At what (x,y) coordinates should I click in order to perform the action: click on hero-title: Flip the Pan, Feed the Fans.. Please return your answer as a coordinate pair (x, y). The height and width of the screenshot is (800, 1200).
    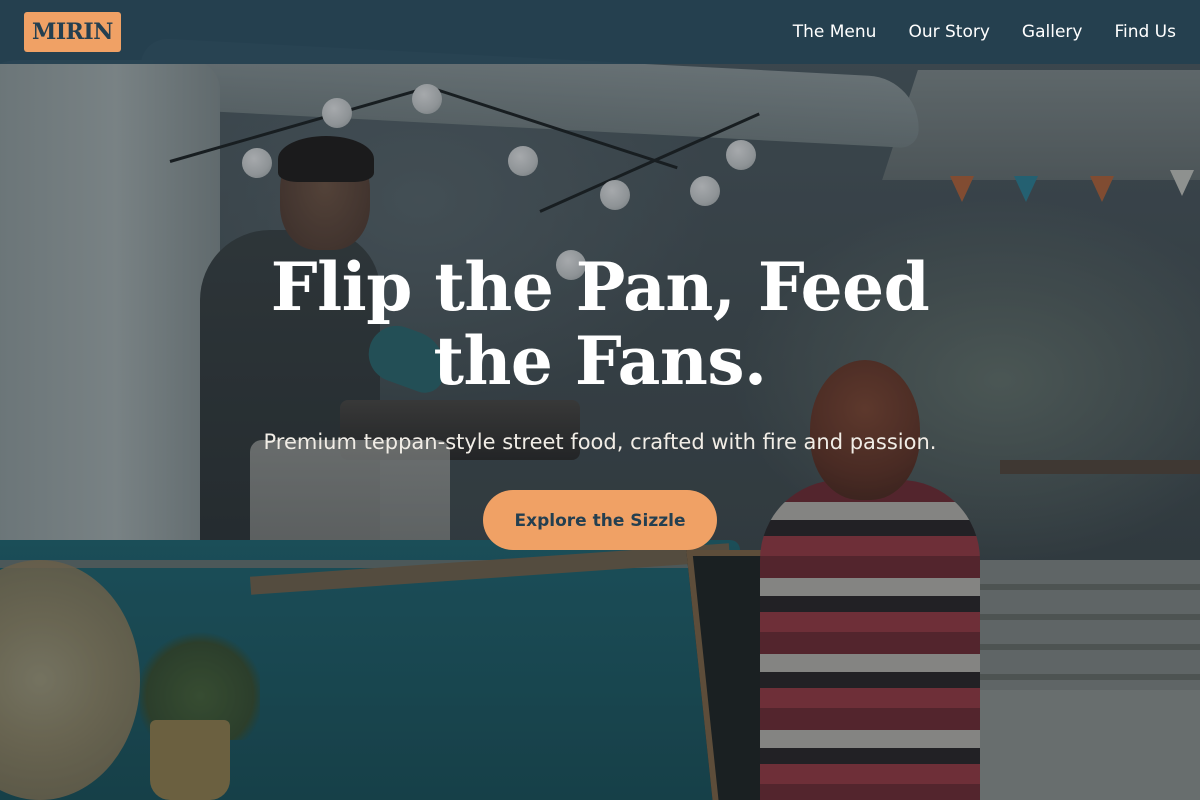
    Looking at the image, I should click on (600, 324).